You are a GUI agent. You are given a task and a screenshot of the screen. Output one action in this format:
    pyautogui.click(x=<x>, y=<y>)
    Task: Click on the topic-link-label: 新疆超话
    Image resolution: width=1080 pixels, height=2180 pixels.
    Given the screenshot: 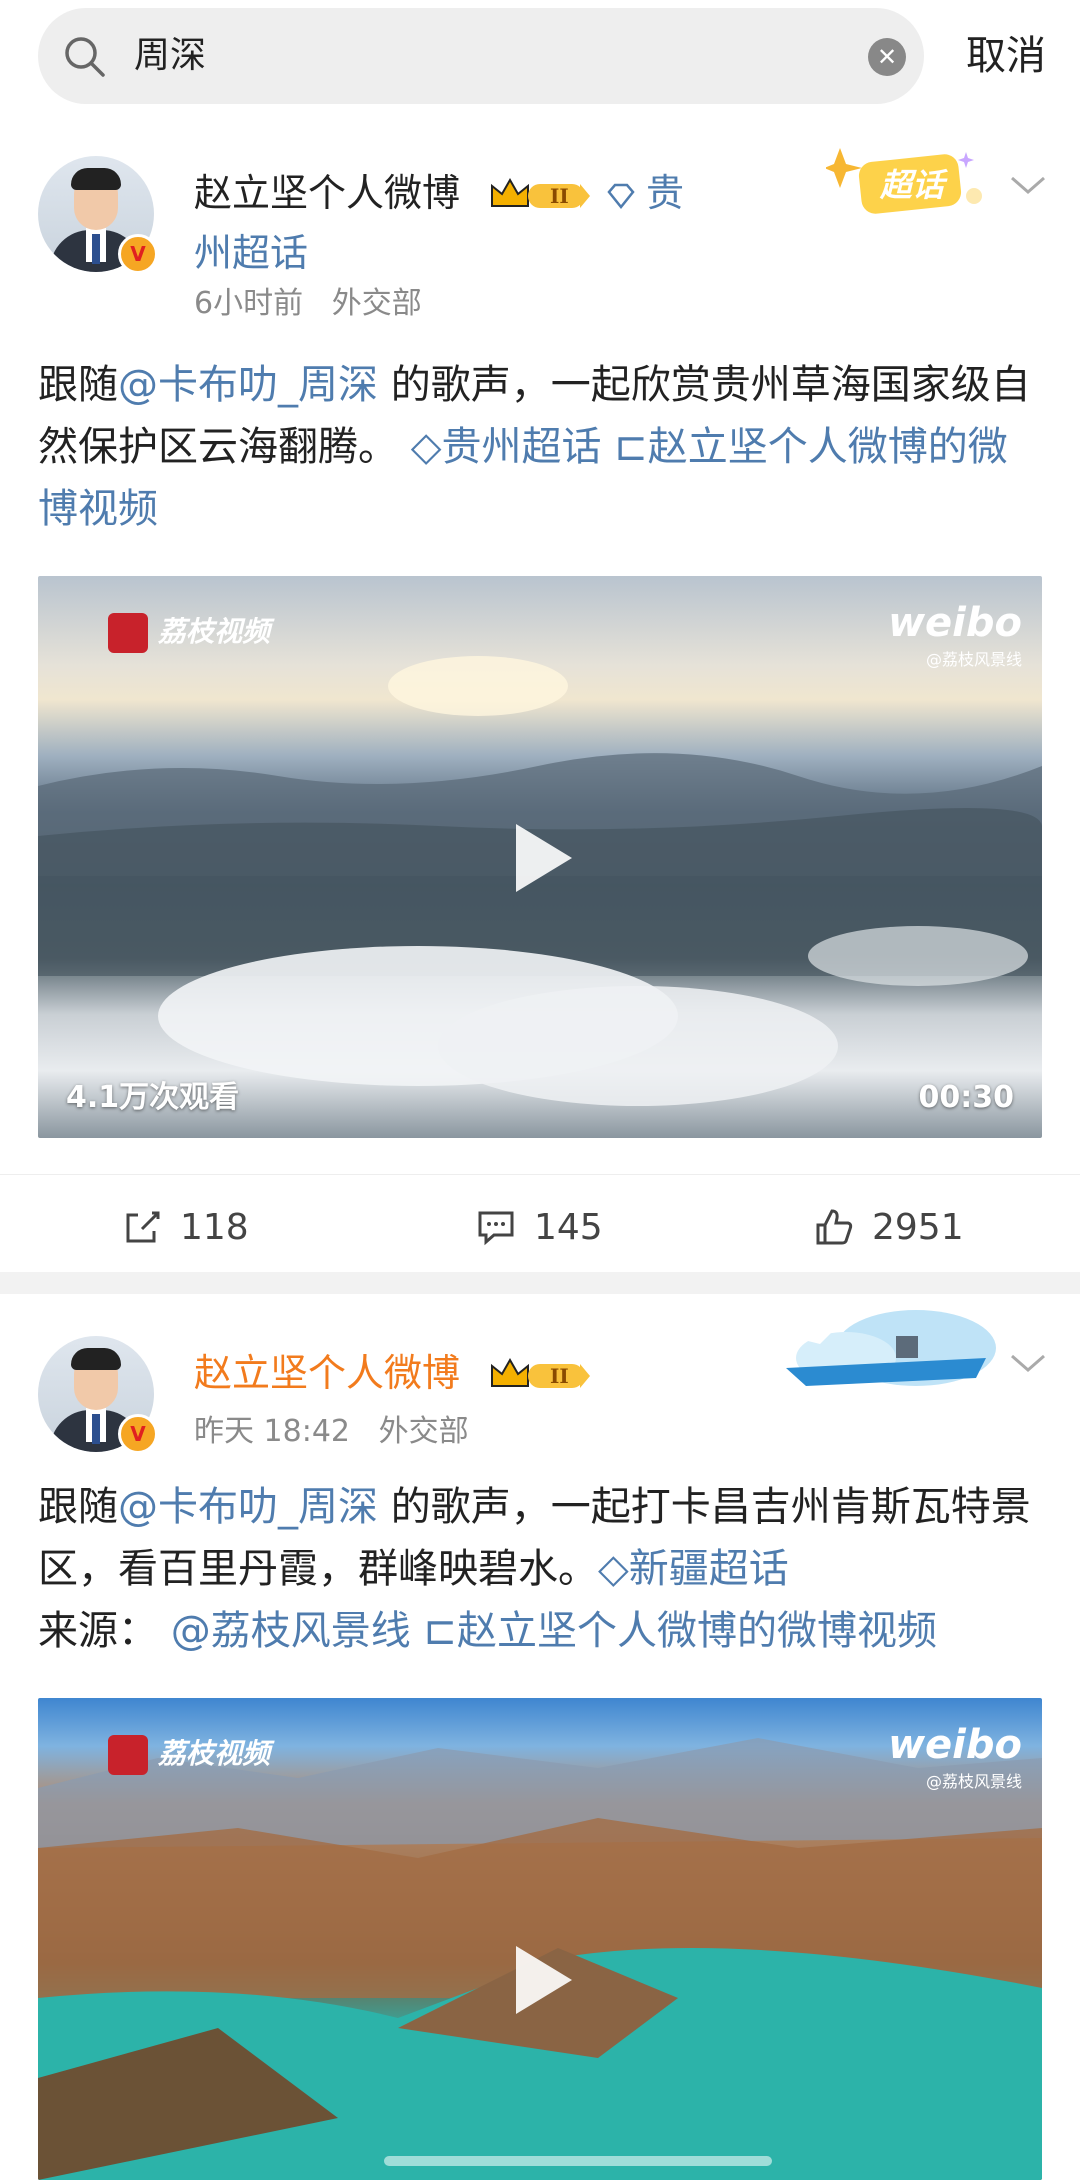 What is the action you would take?
    pyautogui.click(x=708, y=1569)
    